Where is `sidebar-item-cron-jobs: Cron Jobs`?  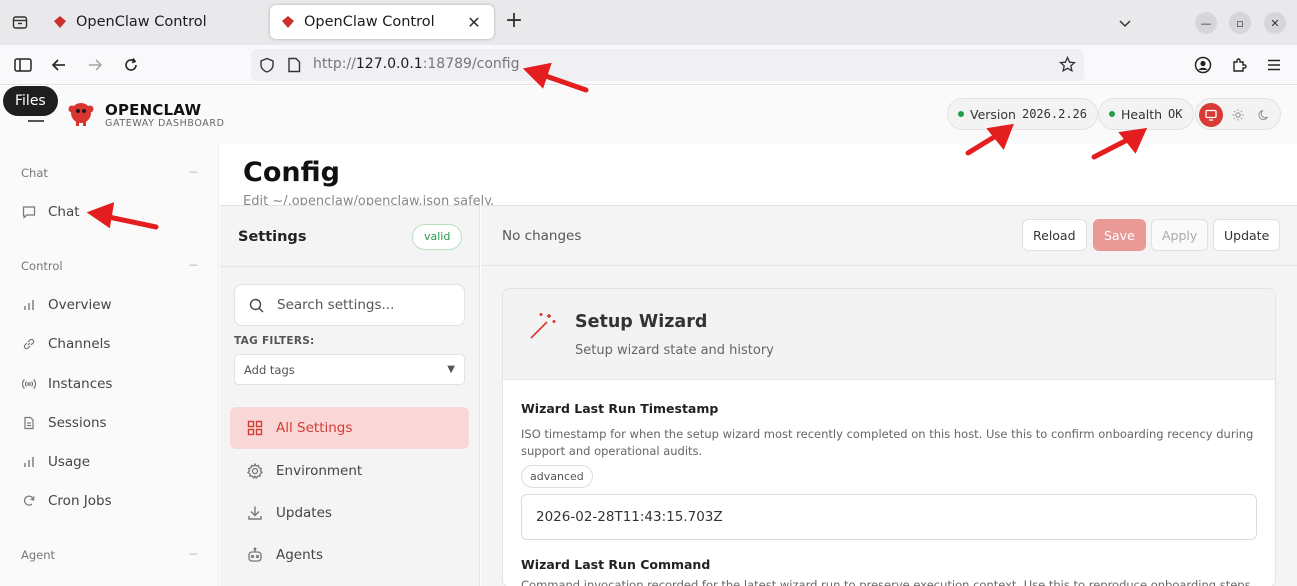
sidebar-item-cron-jobs: Cron Jobs is located at coordinates (66, 501).